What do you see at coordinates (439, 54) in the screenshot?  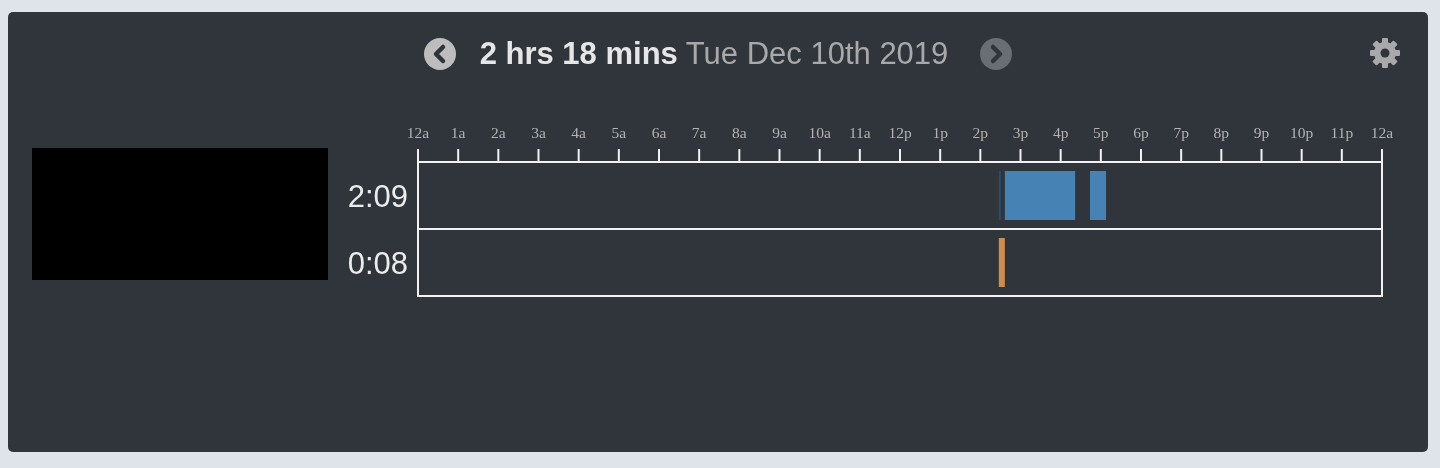 I see `previous-button` at bounding box center [439, 54].